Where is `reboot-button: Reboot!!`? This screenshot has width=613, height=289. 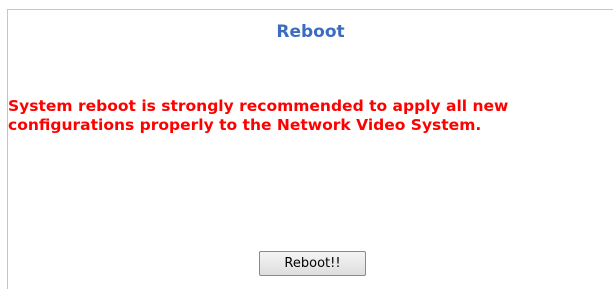 reboot-button: Reboot!! is located at coordinates (312, 263).